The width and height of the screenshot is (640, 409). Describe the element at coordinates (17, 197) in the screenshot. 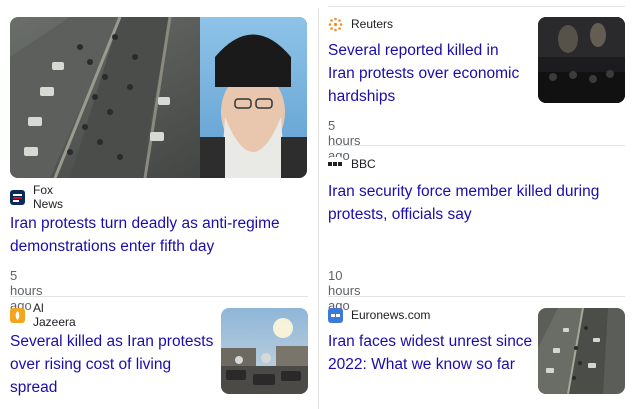

I see `fox-news-logo` at that location.